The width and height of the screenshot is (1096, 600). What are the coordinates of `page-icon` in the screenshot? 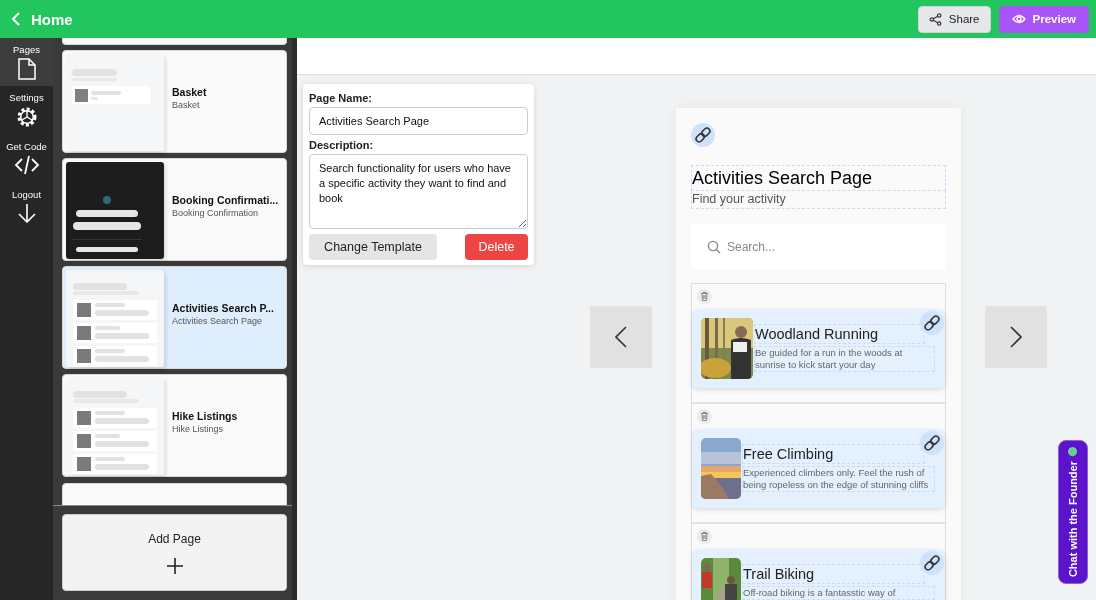 It's located at (26, 69).